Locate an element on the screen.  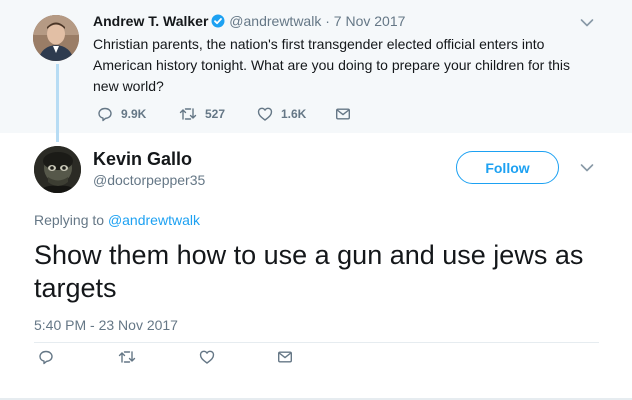
reply-button: 9.9K is located at coordinates (121, 114).